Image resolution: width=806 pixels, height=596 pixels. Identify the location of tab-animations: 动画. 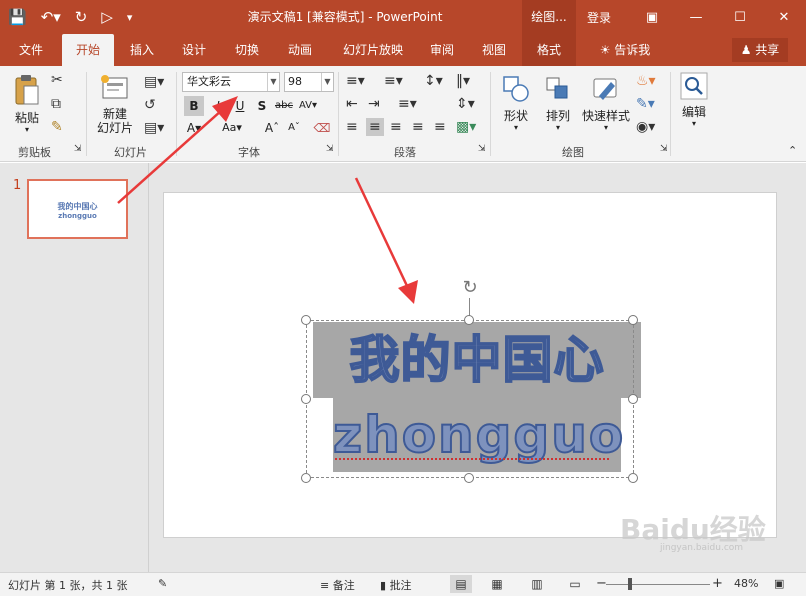
(300, 50).